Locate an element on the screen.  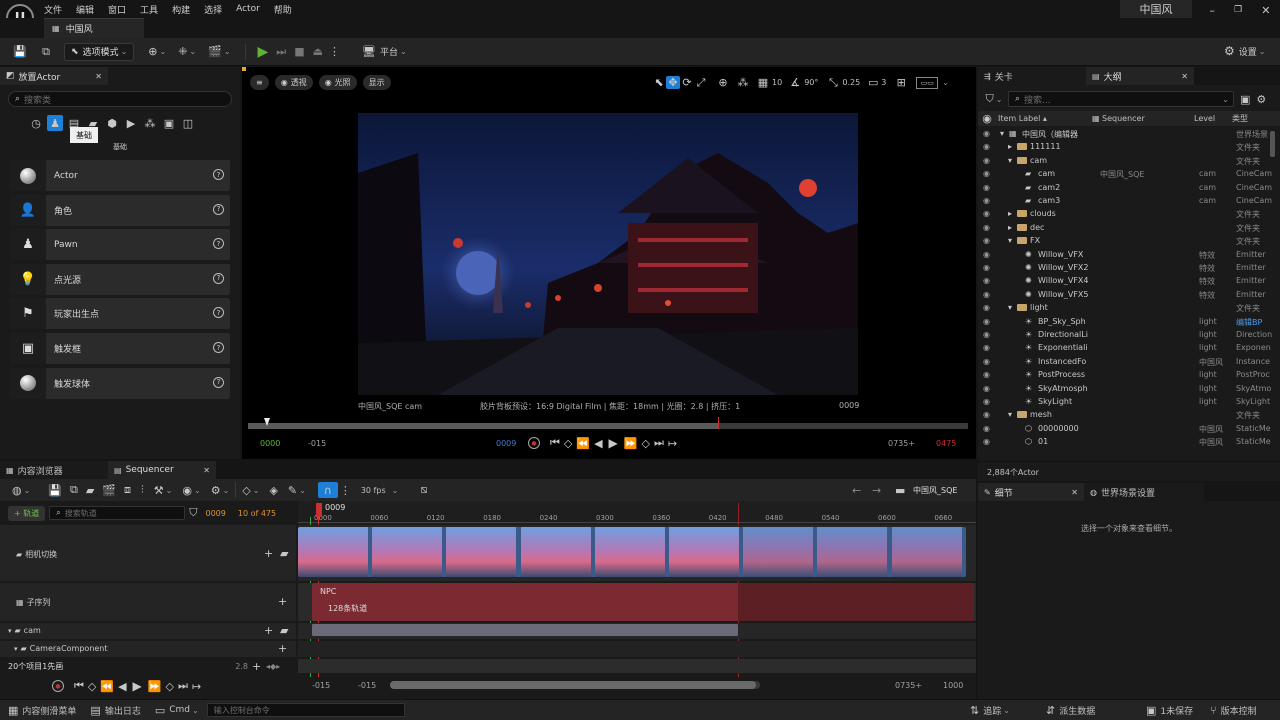
place-actors-tab: ◩ 放置Actor ✕ is located at coordinates (54, 76).